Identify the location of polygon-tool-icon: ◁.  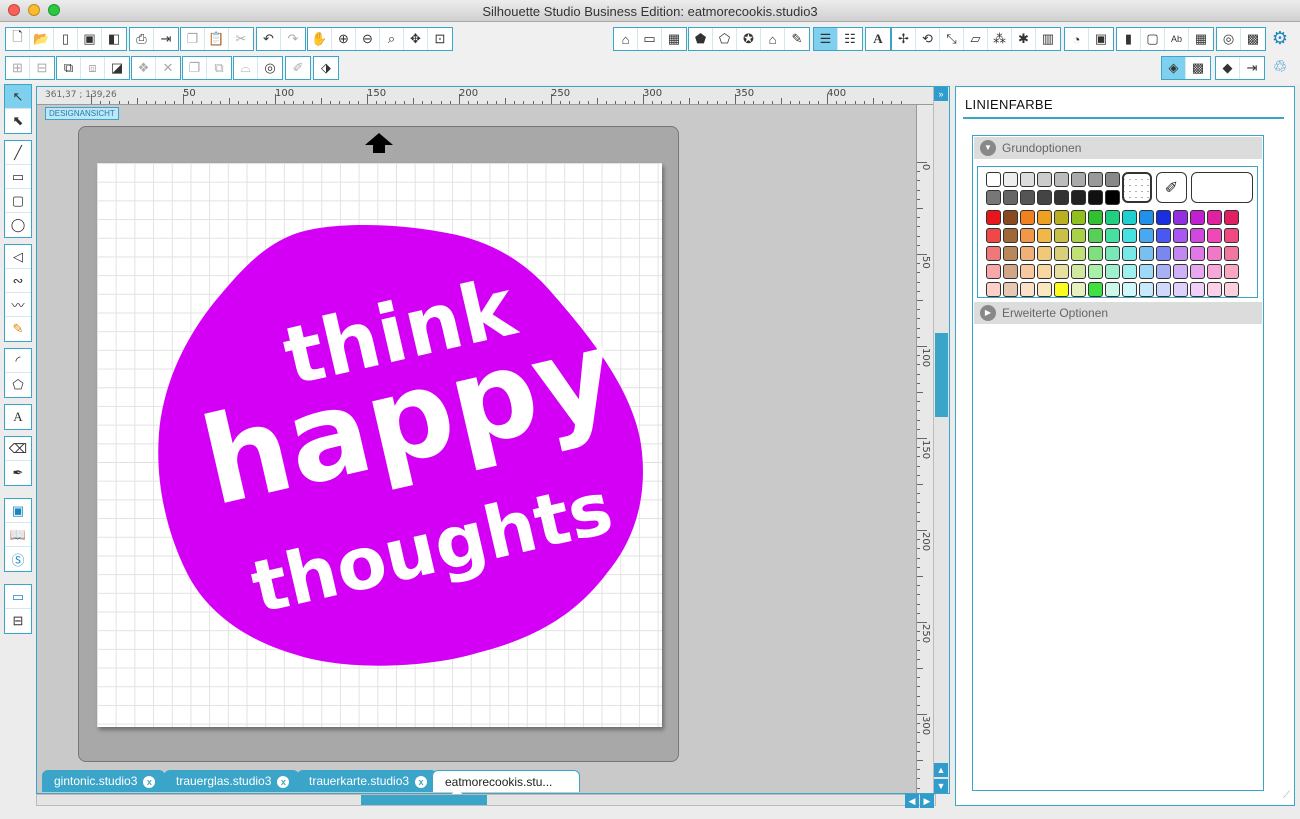
(18, 257).